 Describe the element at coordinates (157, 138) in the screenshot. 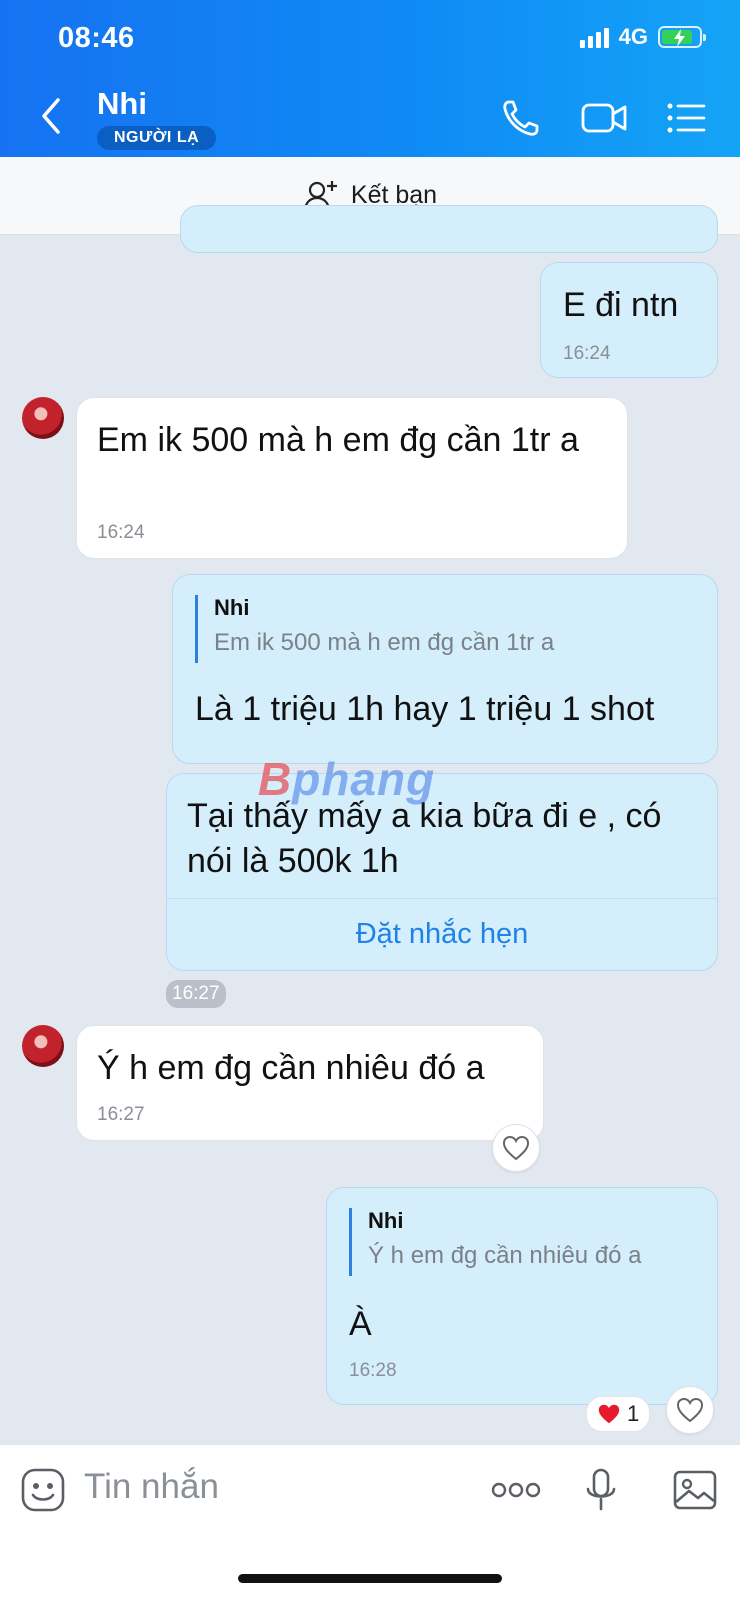

I see `stranger-badge: NGƯỜI LẠ` at that location.